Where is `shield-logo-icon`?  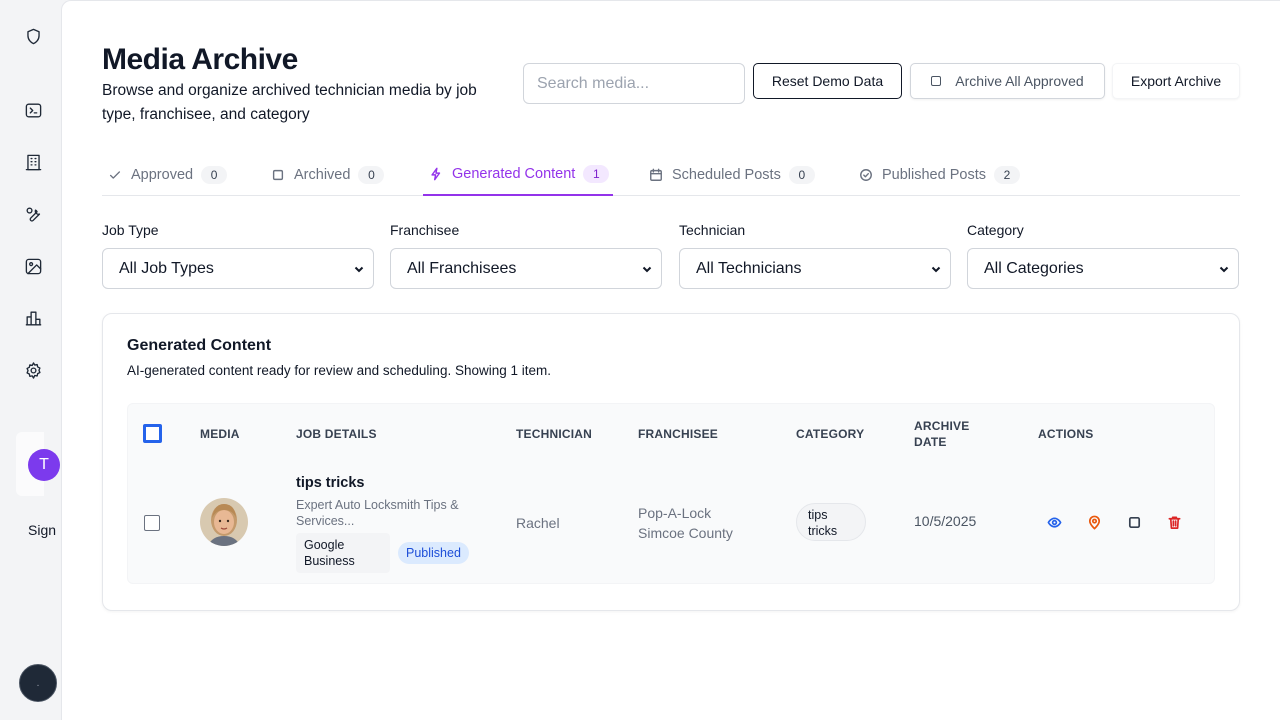
shield-logo-icon is located at coordinates (33, 36).